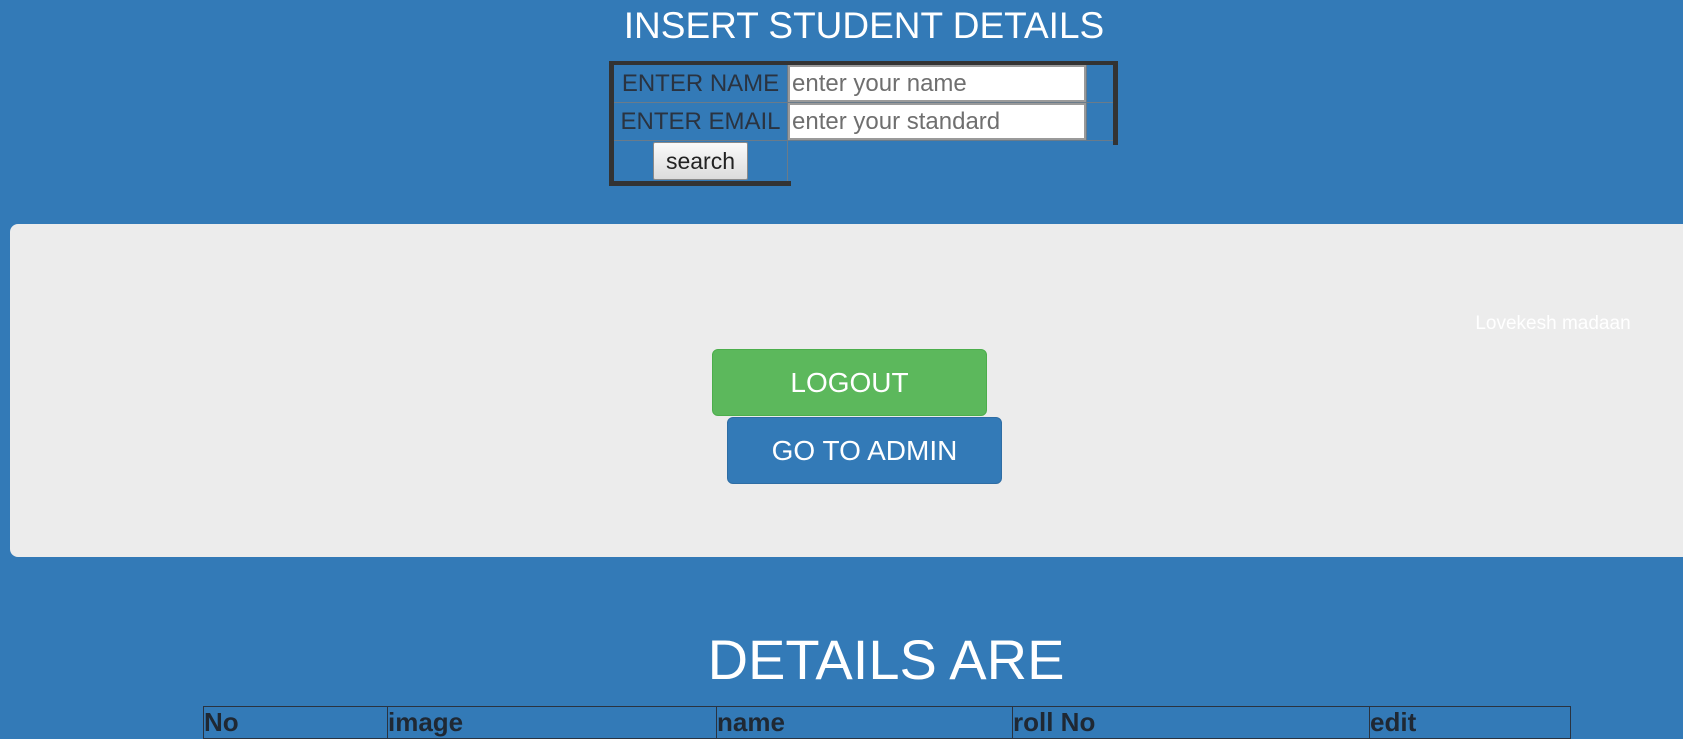 Image resolution: width=1683 pixels, height=739 pixels. Describe the element at coordinates (699, 121) in the screenshot. I see `email-label: ENTER EMAIL` at that location.